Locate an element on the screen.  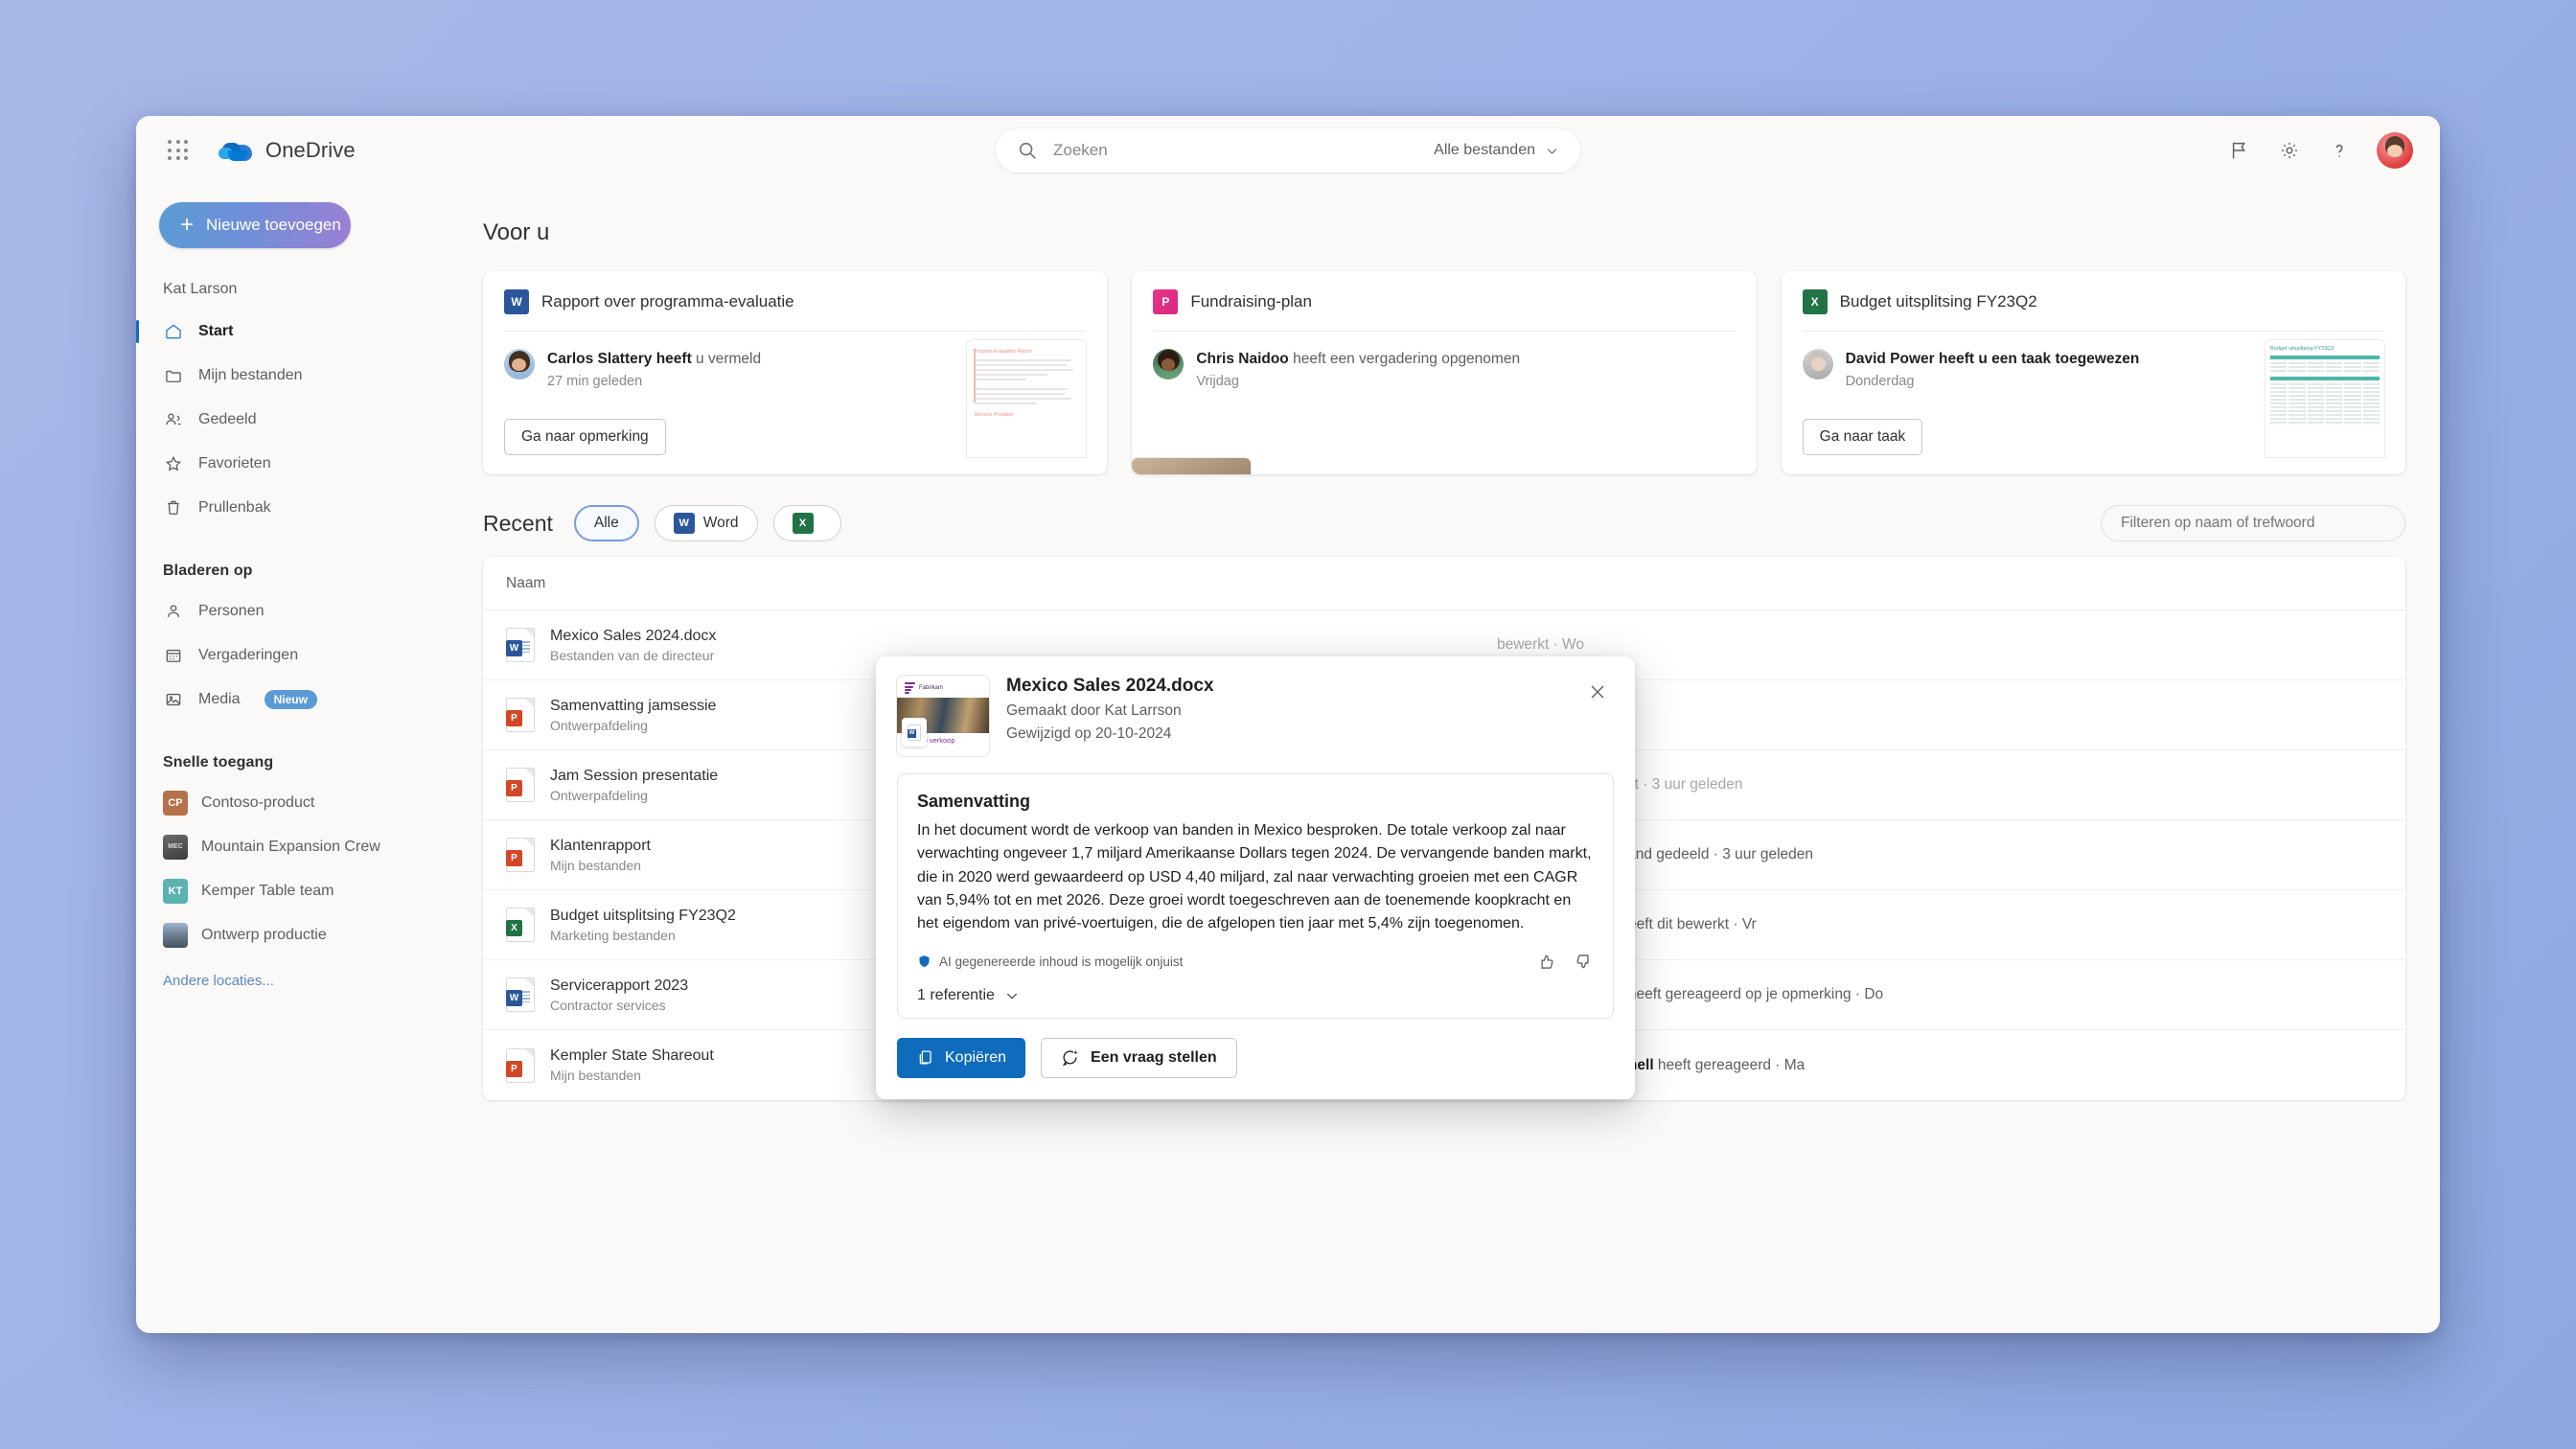
mountain-avatar: MEC is located at coordinates (175, 847).